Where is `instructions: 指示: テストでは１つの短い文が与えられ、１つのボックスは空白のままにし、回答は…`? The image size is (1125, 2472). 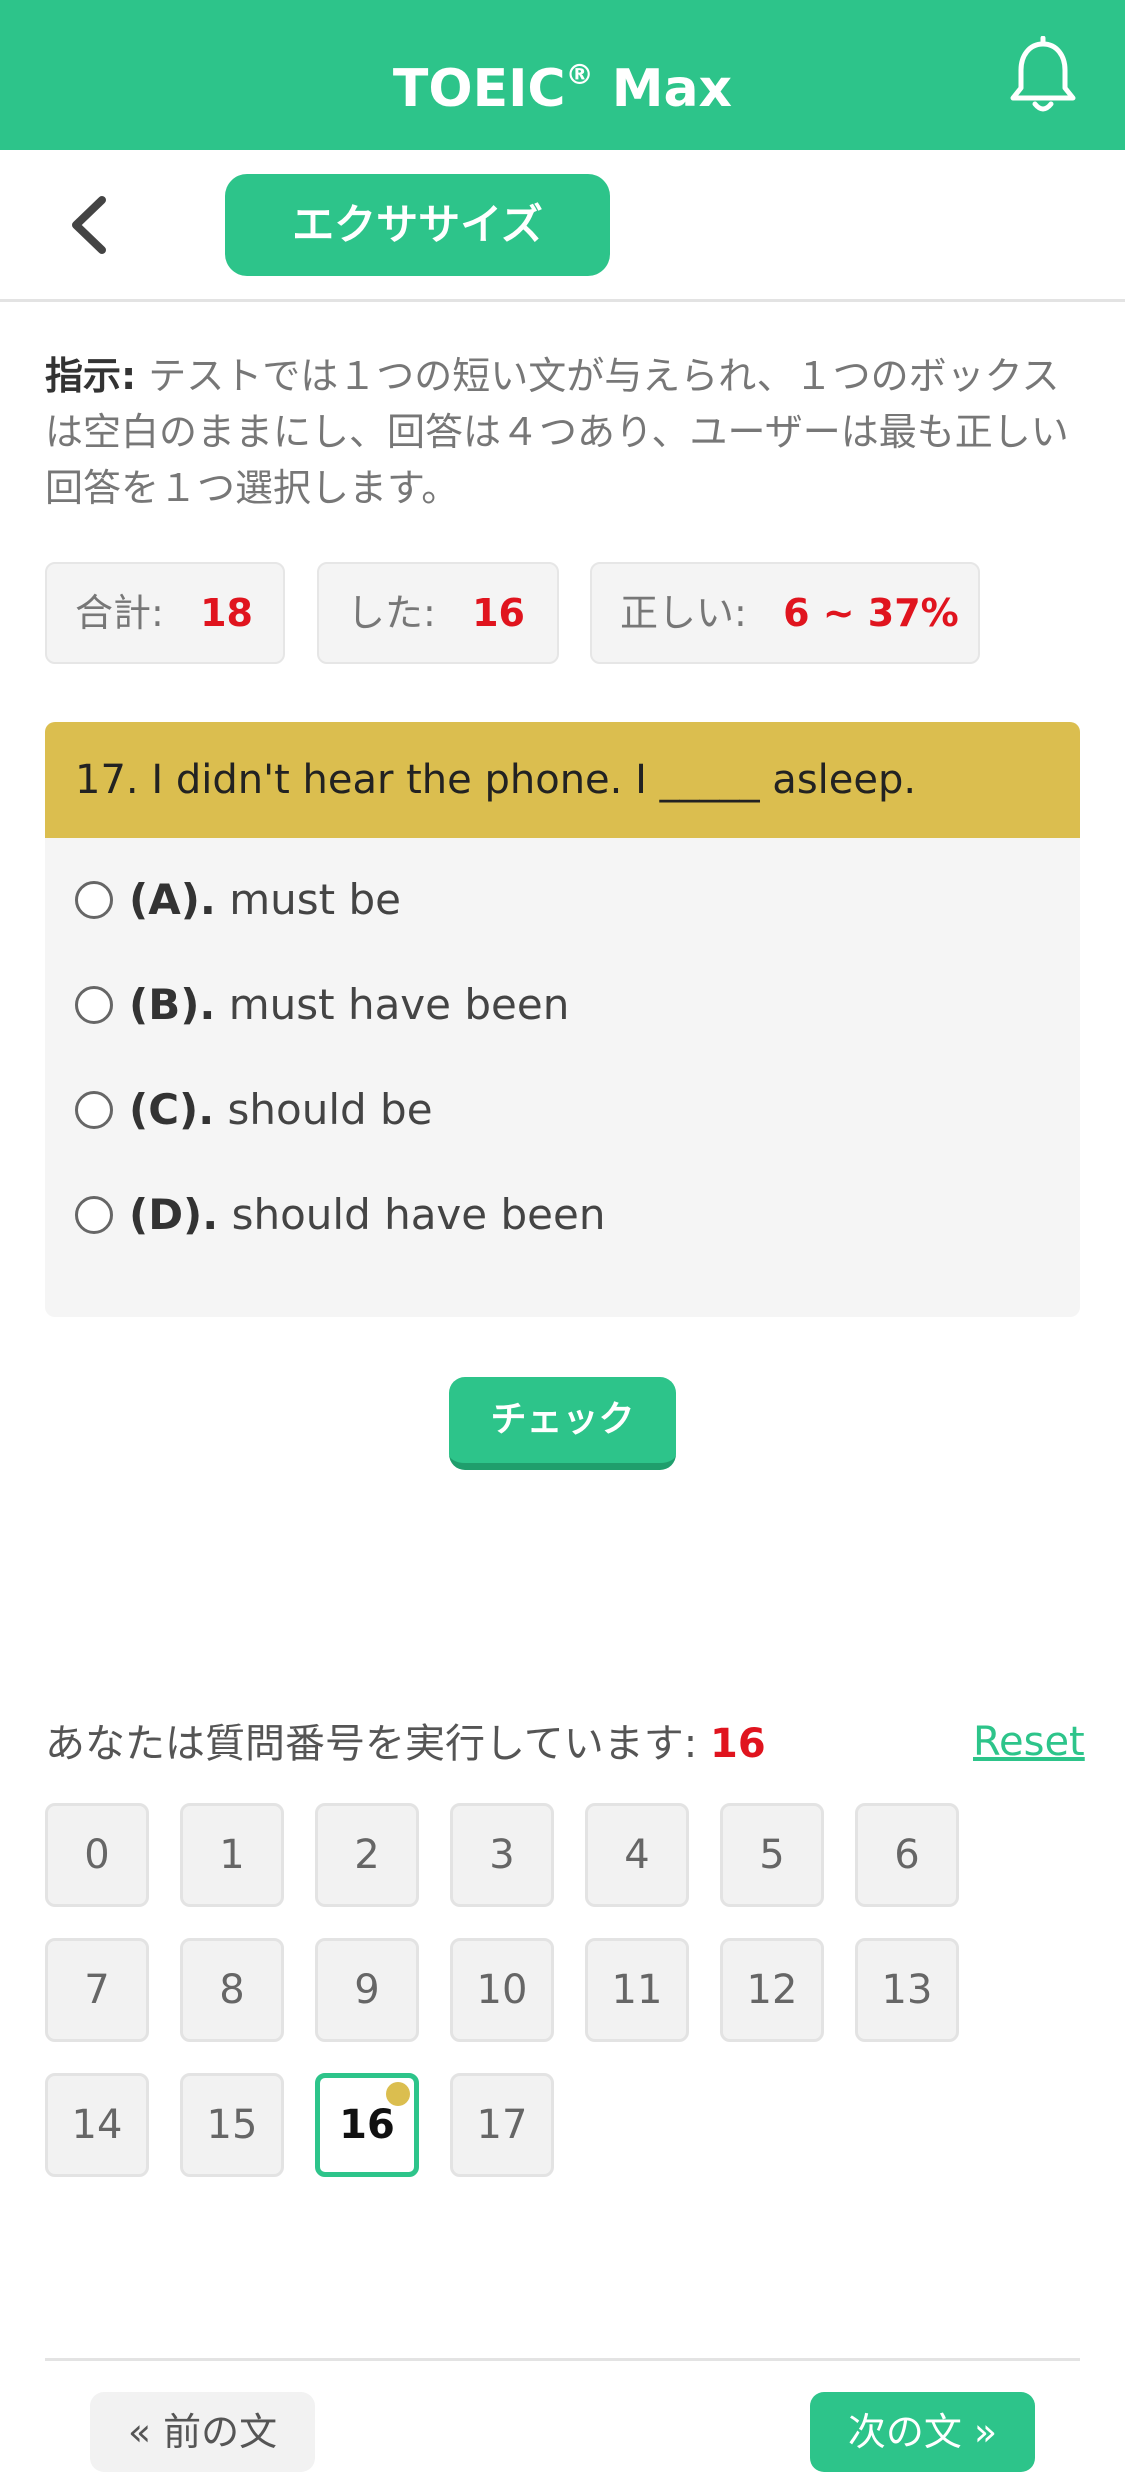
instructions: 指示: テストでは１つの短い文が与えられ、１つのボックスは空白のままにし、回答は… is located at coordinates (565, 432).